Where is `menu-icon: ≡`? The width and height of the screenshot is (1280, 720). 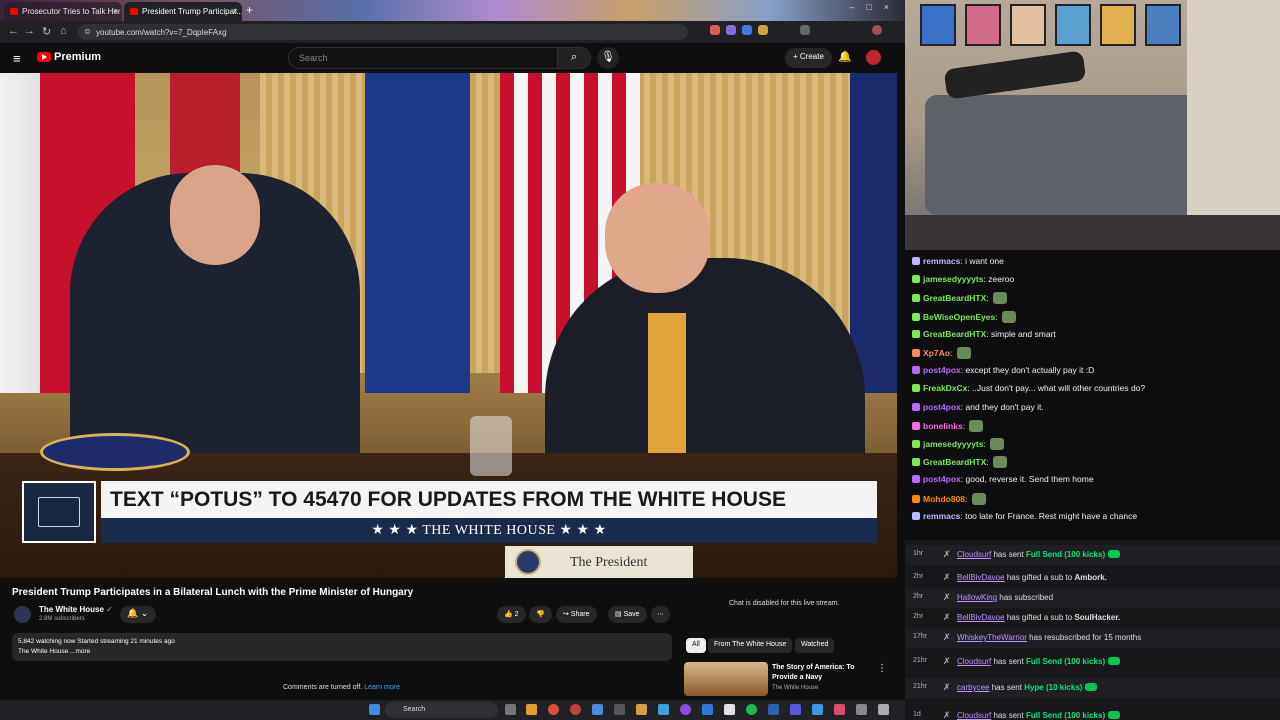
menu-icon: ≡ is located at coordinates (17, 58).